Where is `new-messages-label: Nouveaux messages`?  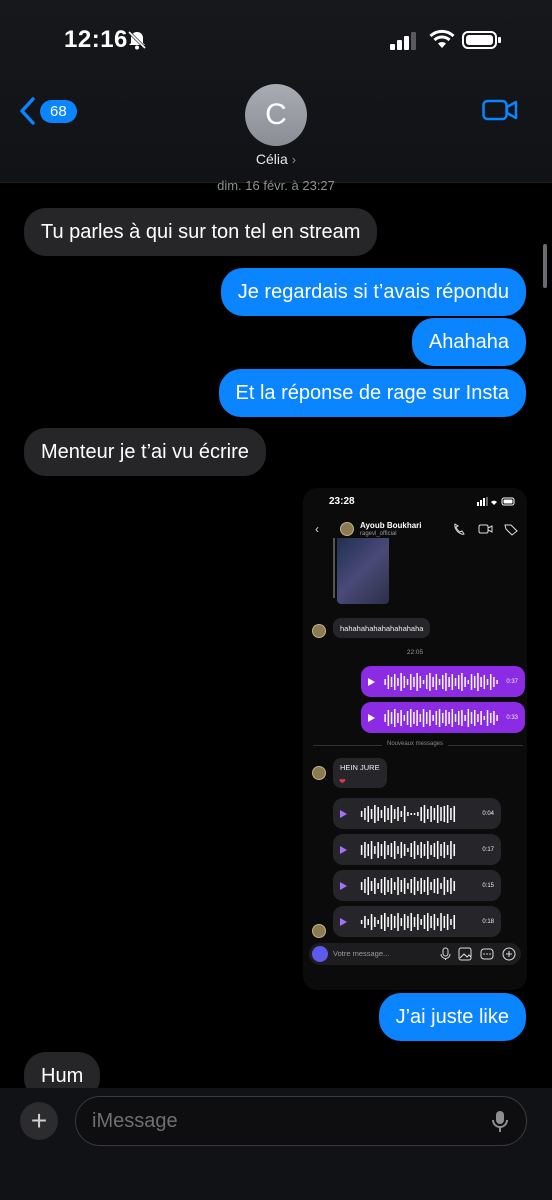 new-messages-label: Nouveaux messages is located at coordinates (415, 744).